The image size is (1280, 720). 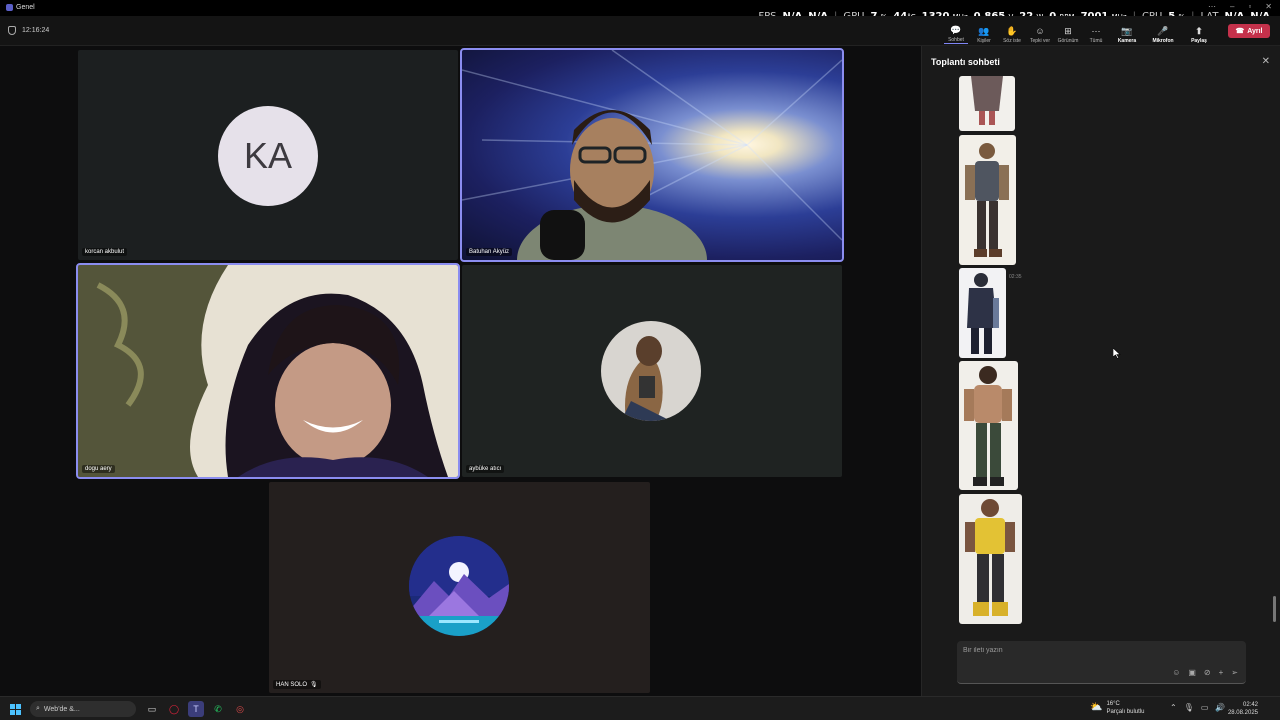 I want to click on more-label: Tümü, so click(x=1096, y=41).